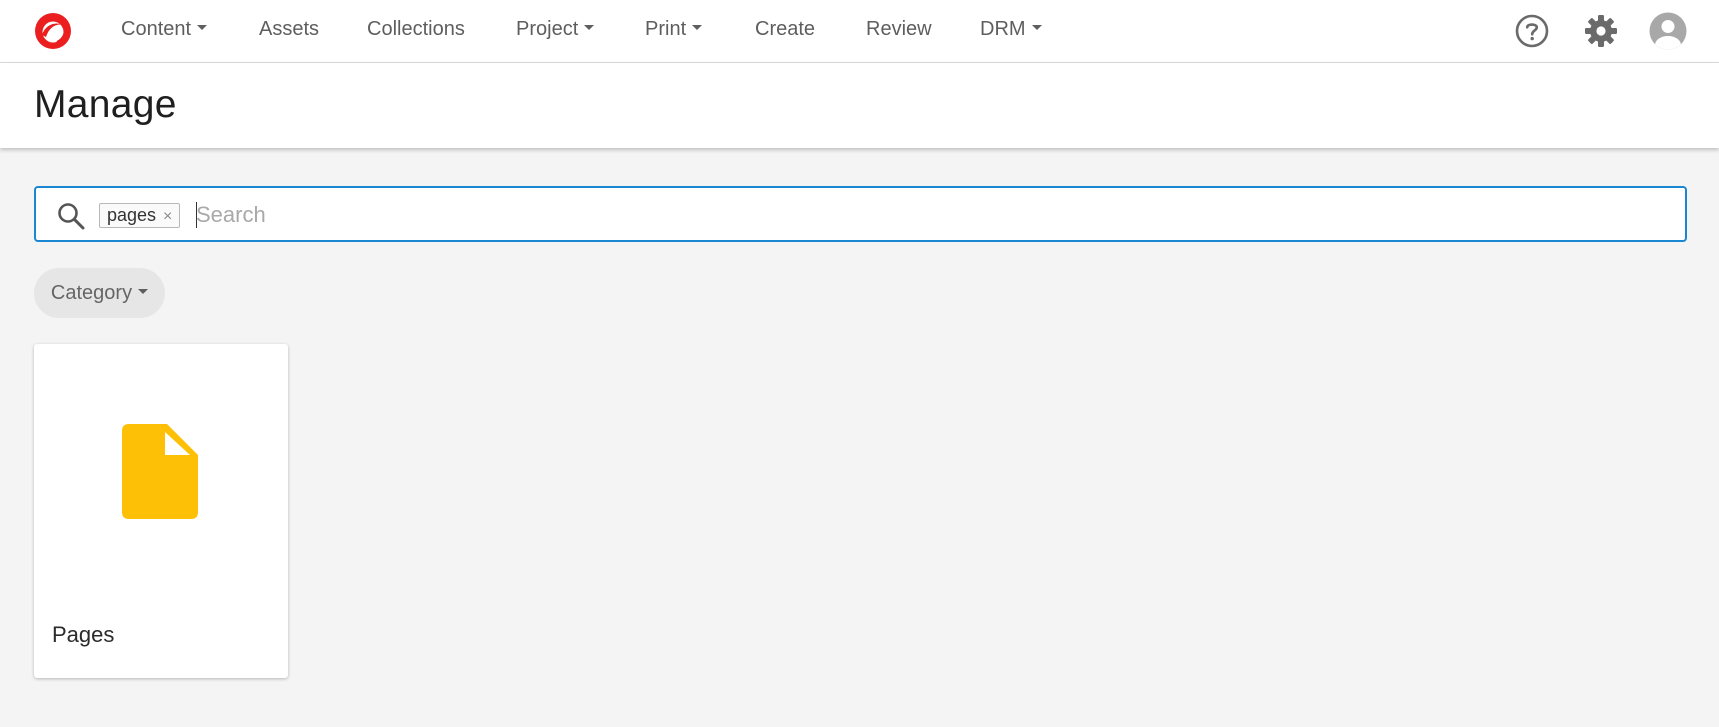  I want to click on category-filter-label: Category, so click(91, 293).